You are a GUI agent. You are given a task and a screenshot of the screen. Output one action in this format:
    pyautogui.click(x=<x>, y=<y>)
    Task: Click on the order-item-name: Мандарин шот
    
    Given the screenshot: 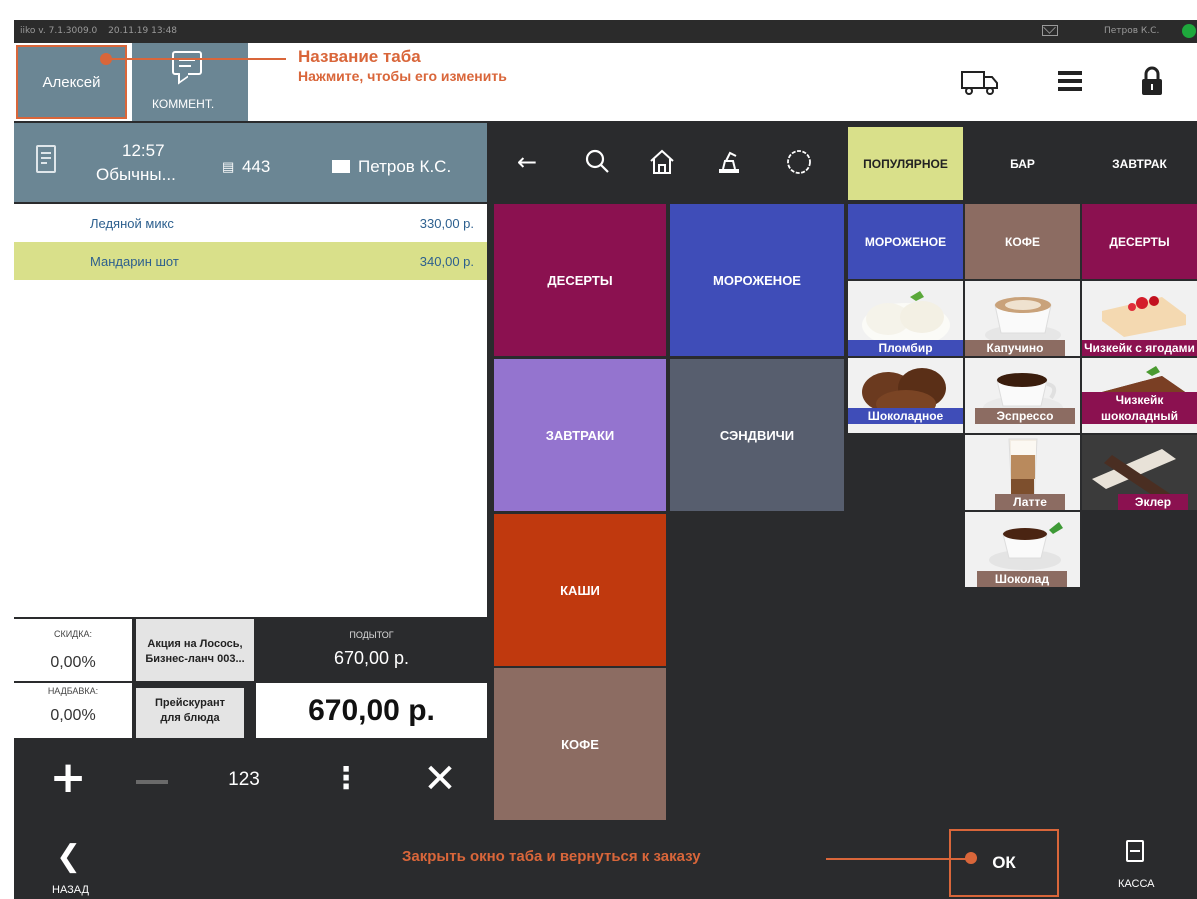 What is the action you would take?
    pyautogui.click(x=134, y=261)
    